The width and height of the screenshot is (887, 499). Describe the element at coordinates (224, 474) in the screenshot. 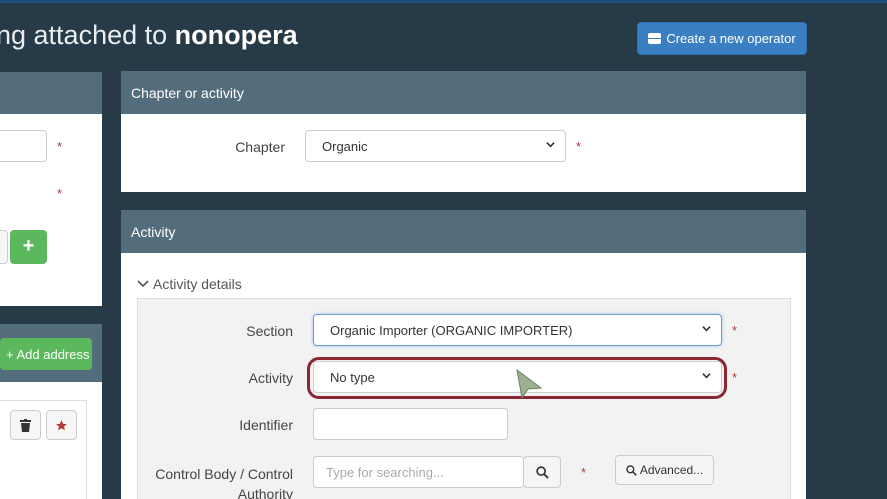

I see `control-body-label-line1: Control Body / Control` at that location.